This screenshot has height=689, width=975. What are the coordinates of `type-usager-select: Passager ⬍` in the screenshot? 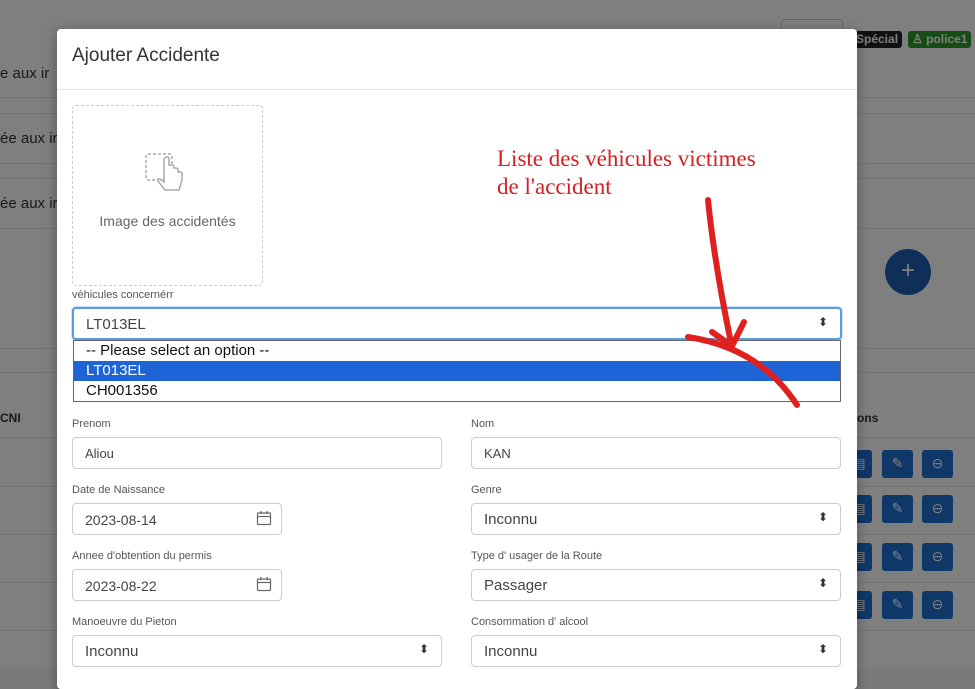 It's located at (656, 585).